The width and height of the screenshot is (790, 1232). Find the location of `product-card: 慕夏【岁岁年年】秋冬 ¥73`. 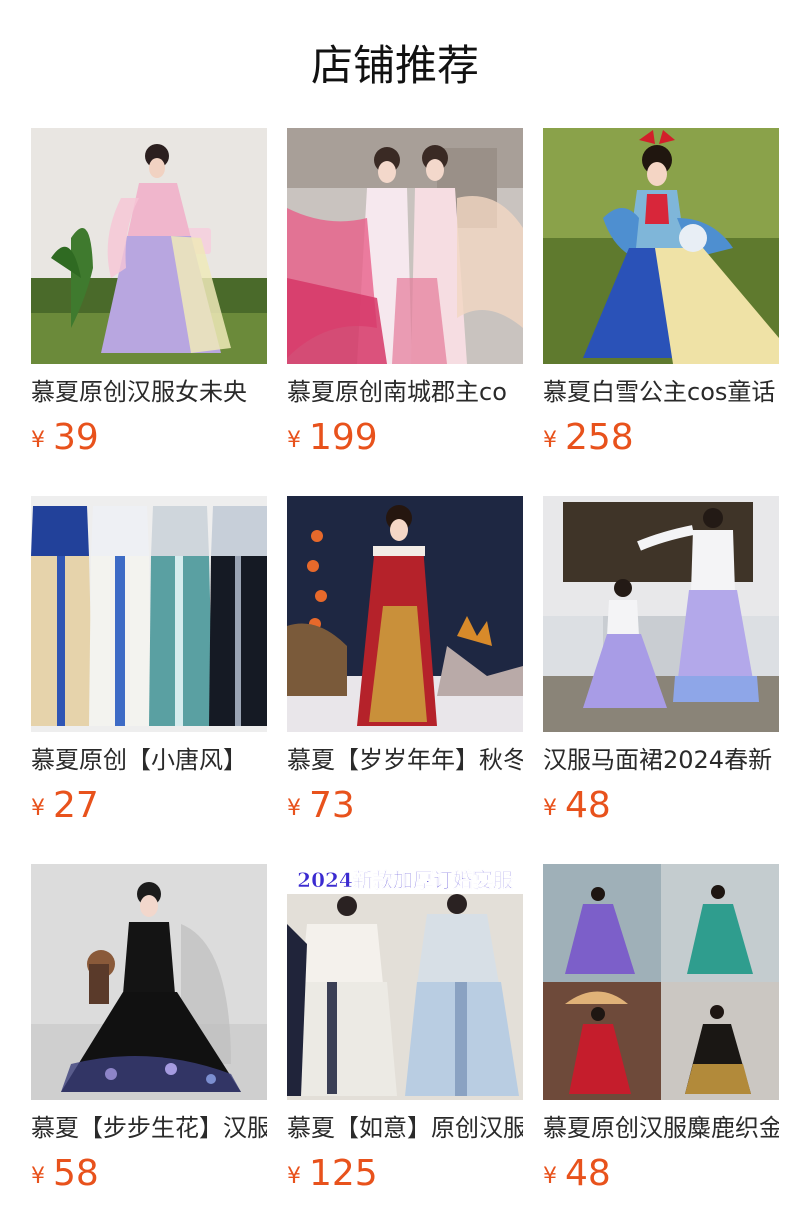

product-card: 慕夏【岁岁年年】秋冬 ¥73 is located at coordinates (405, 666).